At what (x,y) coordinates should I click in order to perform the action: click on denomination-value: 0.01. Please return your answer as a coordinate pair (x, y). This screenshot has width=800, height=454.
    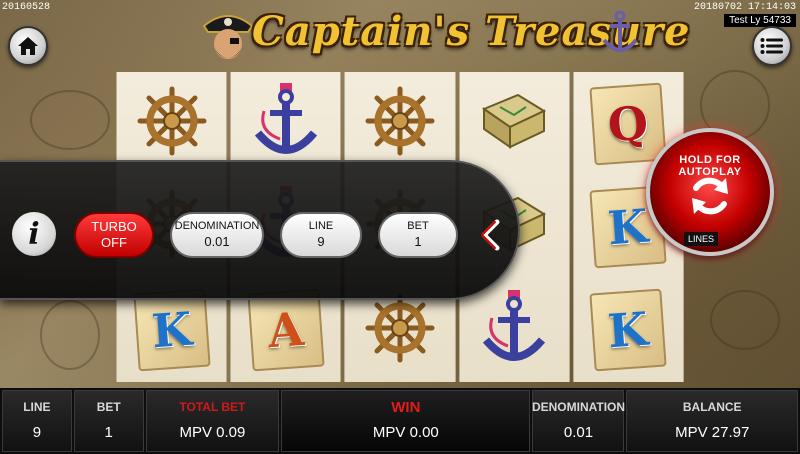
    Looking at the image, I should click on (217, 241).